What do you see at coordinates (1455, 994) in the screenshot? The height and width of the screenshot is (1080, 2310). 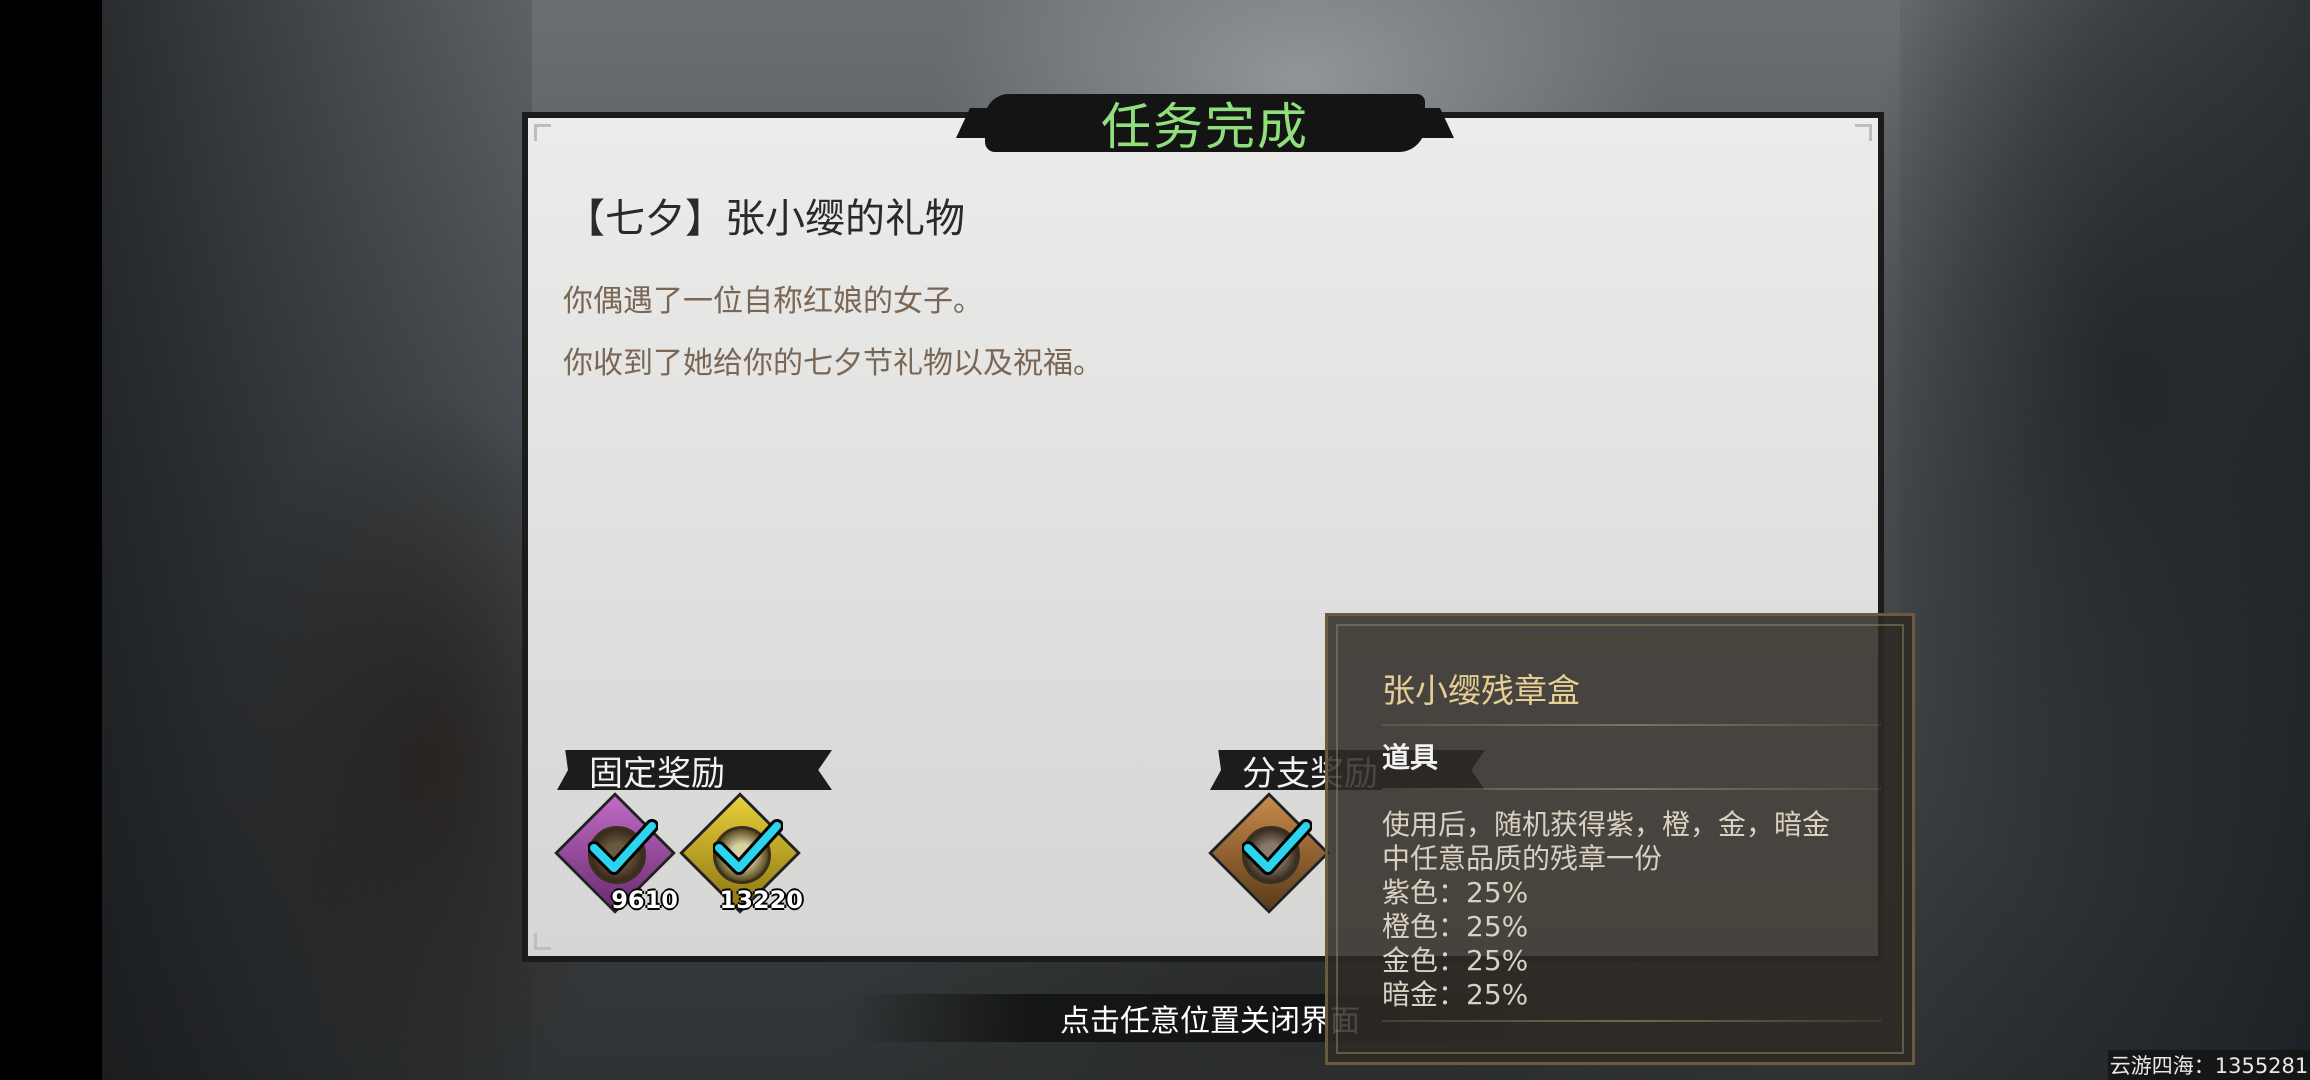 I see `tooltip-line: 暗金：25%` at bounding box center [1455, 994].